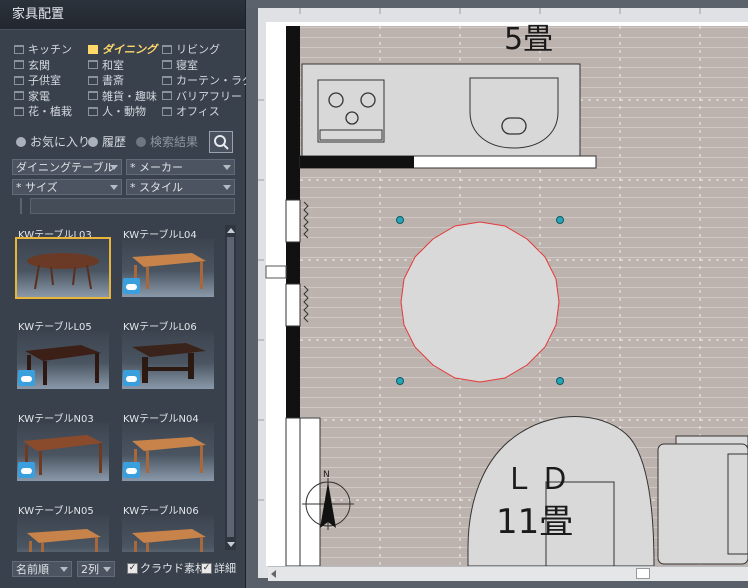 Image resolution: width=748 pixels, height=588 pixels. Describe the element at coordinates (132, 206) in the screenshot. I see `filter-path-bar` at that location.